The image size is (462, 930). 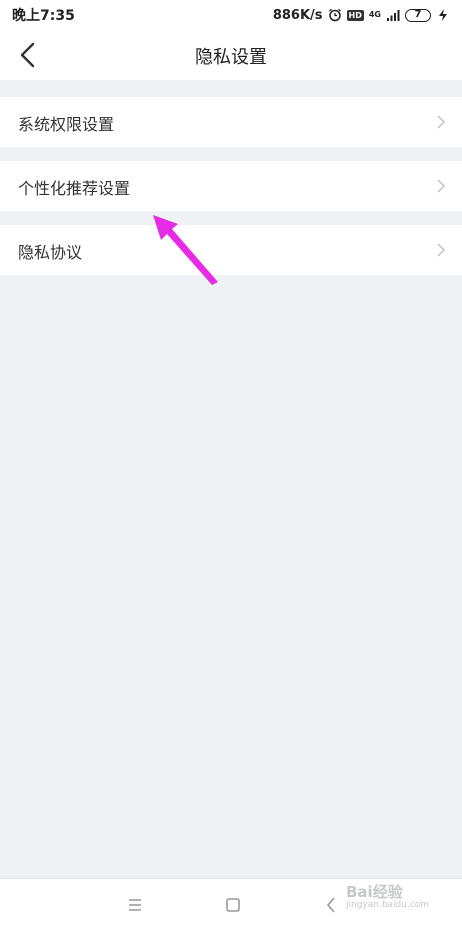 I want to click on home-square-icon, so click(x=233, y=905).